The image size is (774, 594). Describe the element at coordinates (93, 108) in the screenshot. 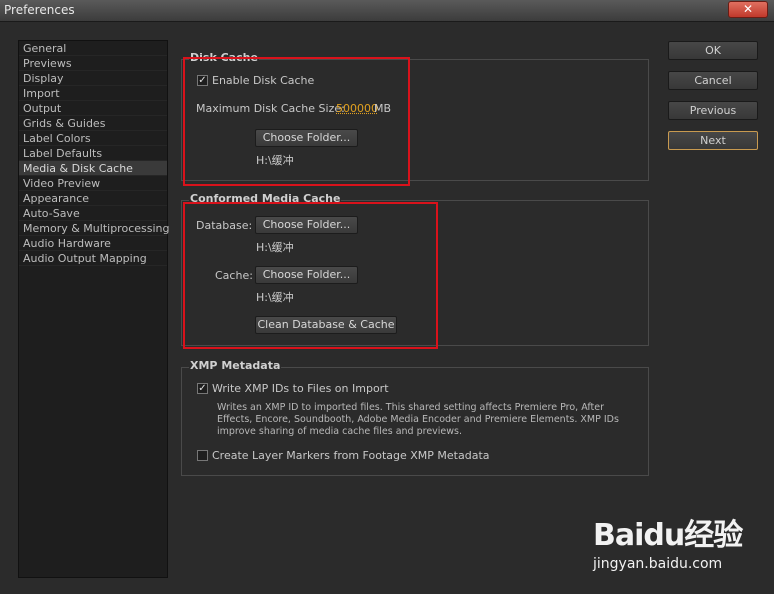

I see `sidebar-item: Output` at that location.